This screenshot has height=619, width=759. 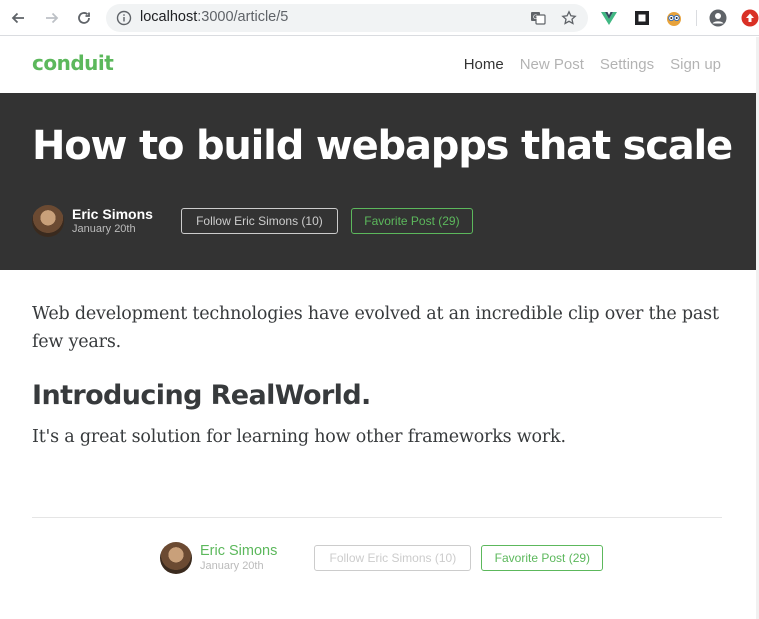 What do you see at coordinates (201, 395) in the screenshot?
I see `article-heading: Introducing RealWorld.` at bounding box center [201, 395].